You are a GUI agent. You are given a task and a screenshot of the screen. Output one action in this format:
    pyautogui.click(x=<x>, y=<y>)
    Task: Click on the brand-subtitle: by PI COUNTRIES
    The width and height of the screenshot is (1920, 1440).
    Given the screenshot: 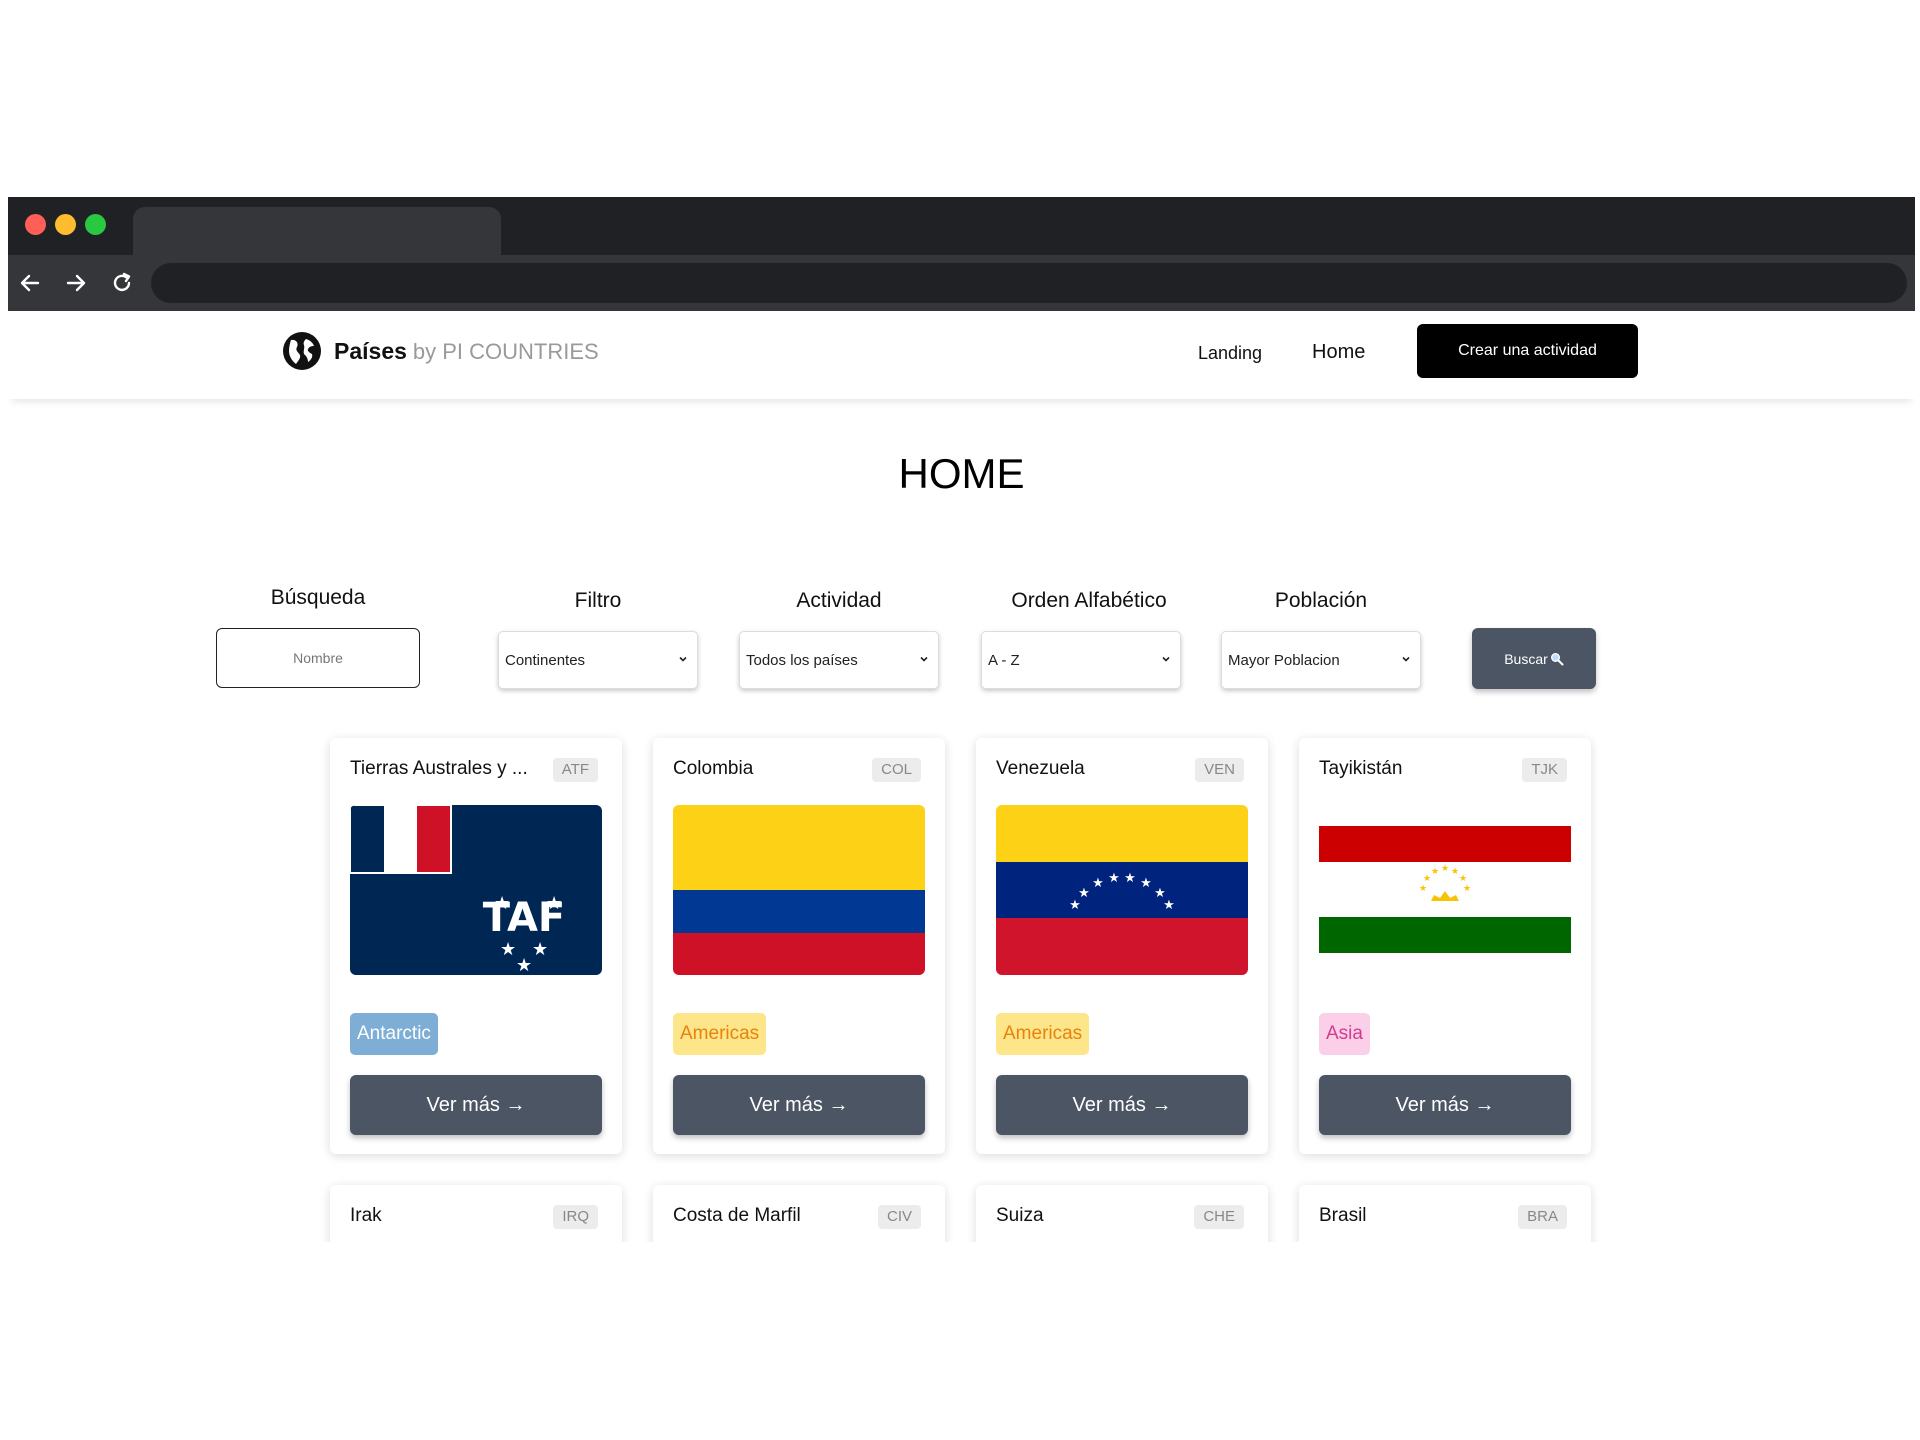 What is the action you would take?
    pyautogui.click(x=505, y=351)
    